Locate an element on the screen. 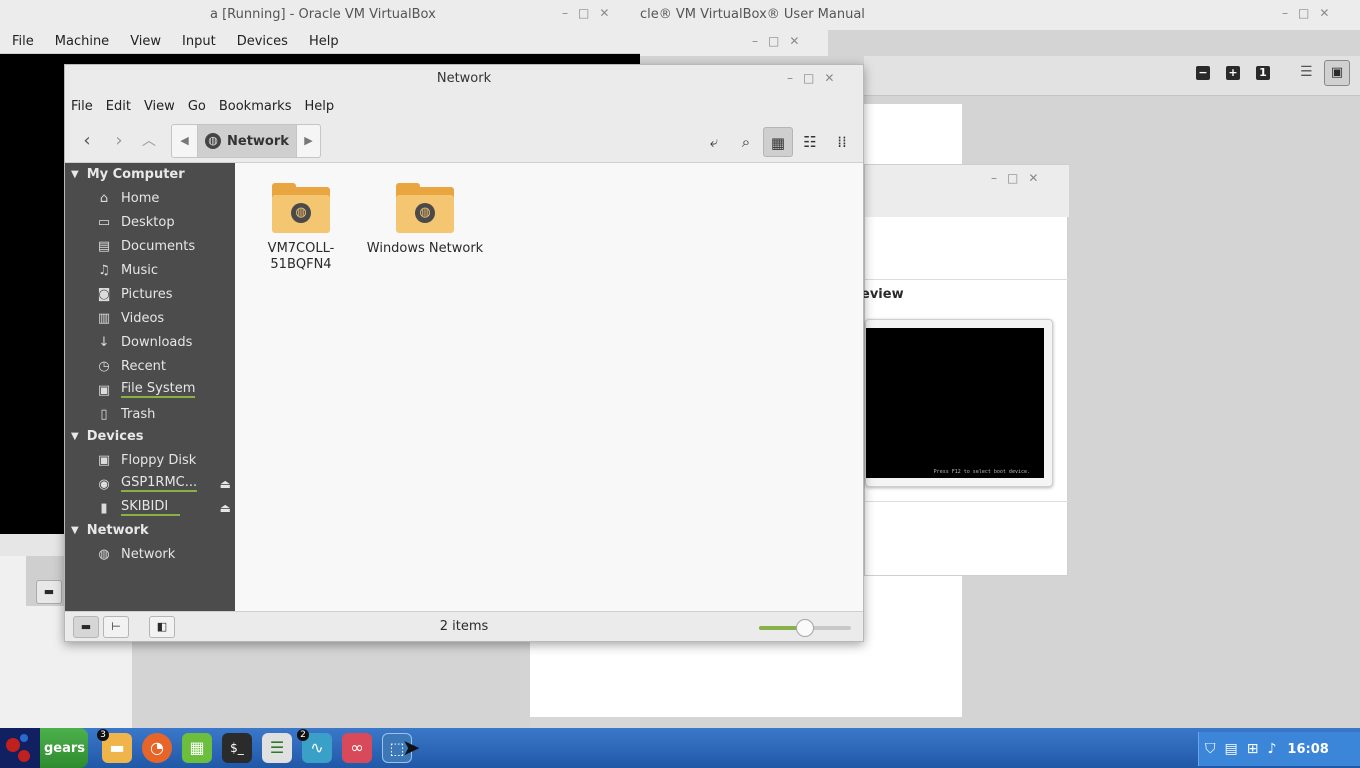  sidebar-toggle-icon: ☰ is located at coordinates (1306, 72).